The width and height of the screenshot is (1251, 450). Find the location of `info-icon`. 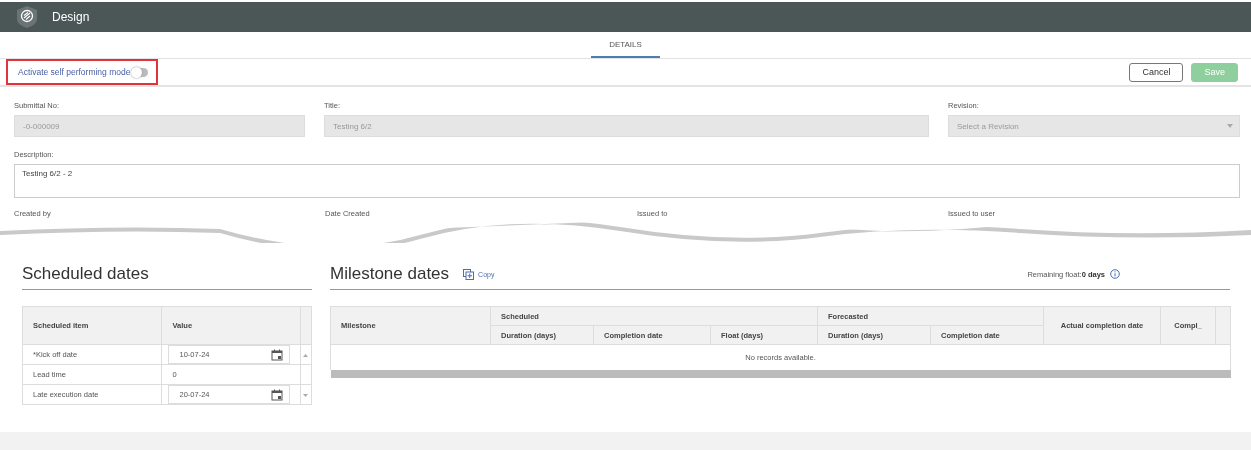

info-icon is located at coordinates (1115, 274).